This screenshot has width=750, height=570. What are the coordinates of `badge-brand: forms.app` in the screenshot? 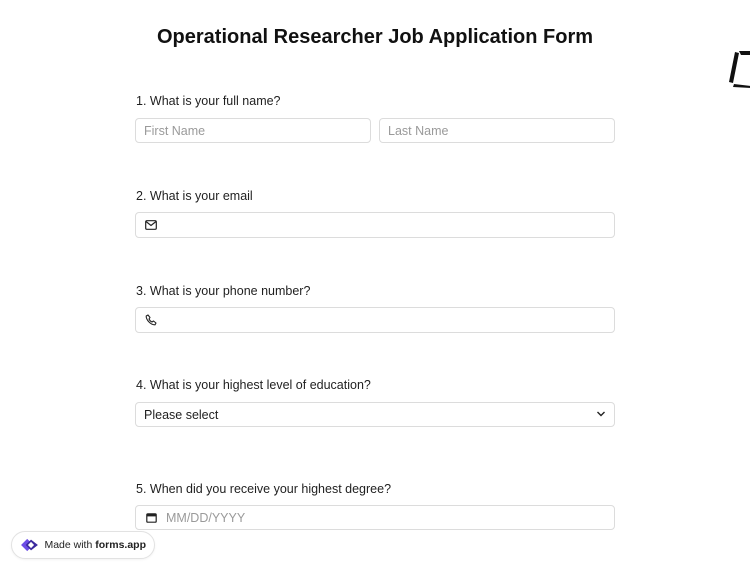 It's located at (120, 545).